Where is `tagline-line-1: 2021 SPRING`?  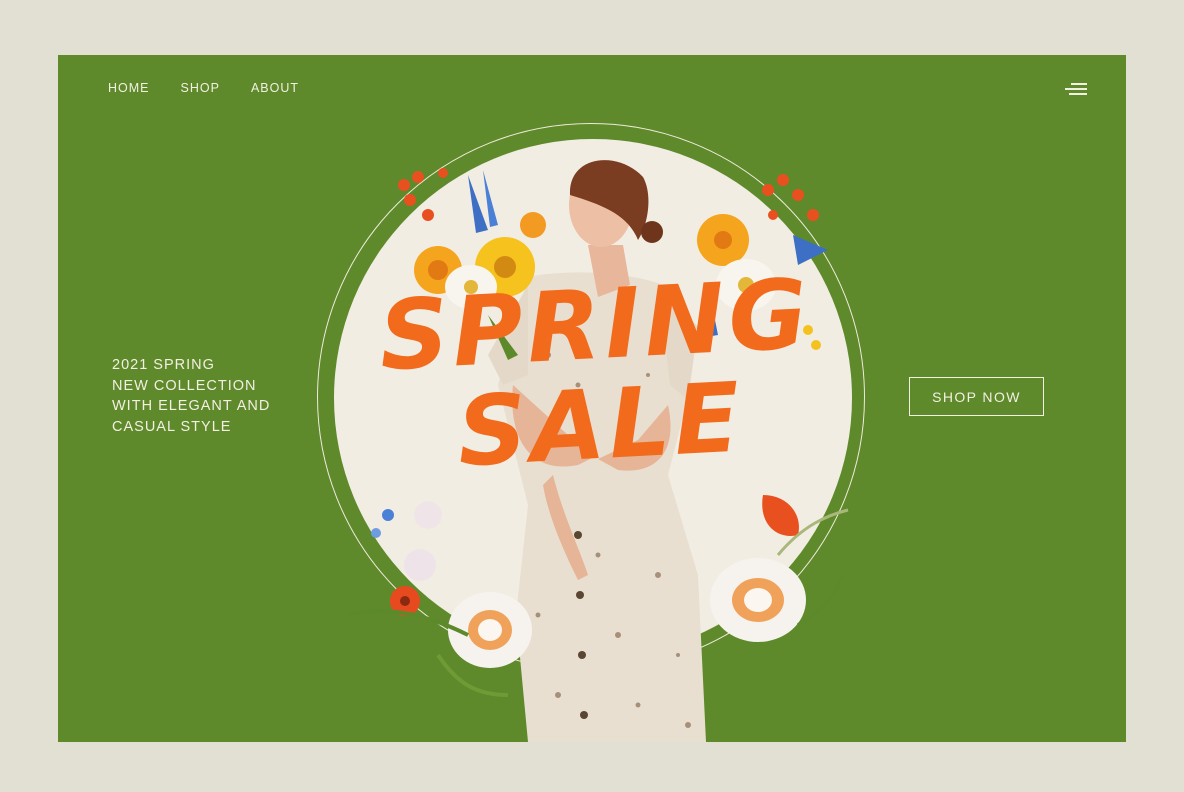 tagline-line-1: 2021 SPRING is located at coordinates (163, 365).